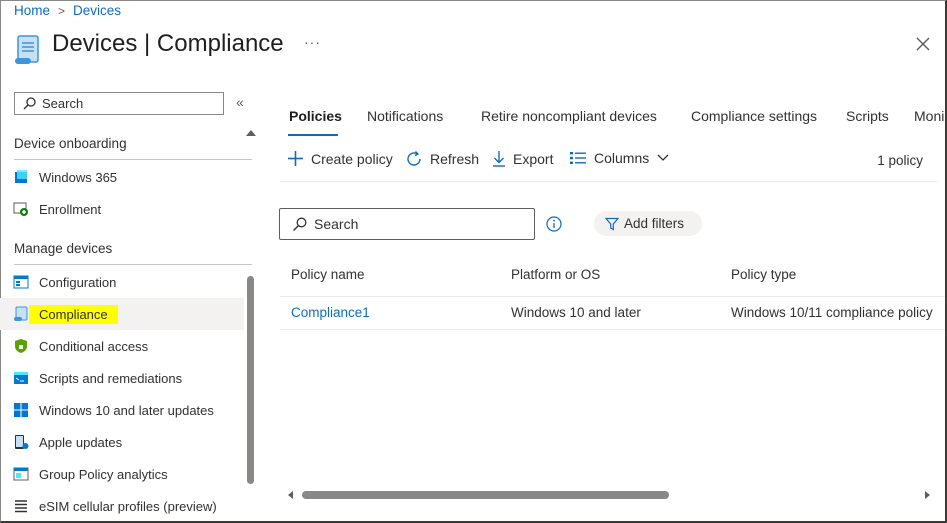 This screenshot has width=947, height=523. Describe the element at coordinates (312, 42) in the screenshot. I see `more-options-button: ···` at that location.